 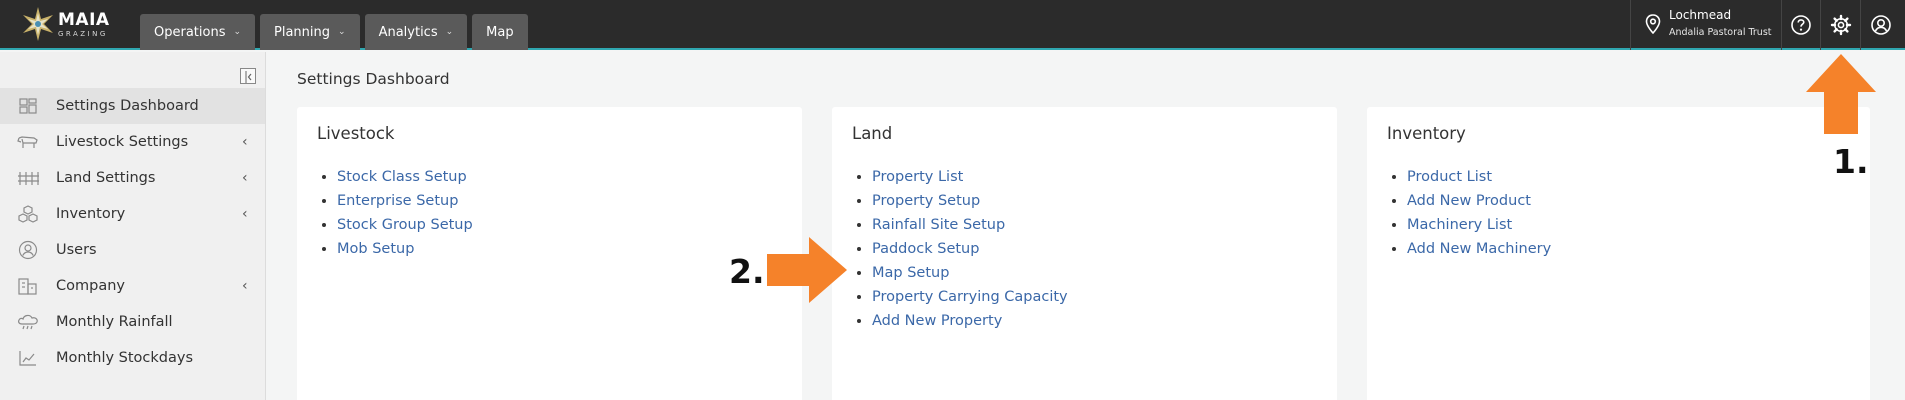 I want to click on property-setup-link: Property Setup, so click(x=926, y=201).